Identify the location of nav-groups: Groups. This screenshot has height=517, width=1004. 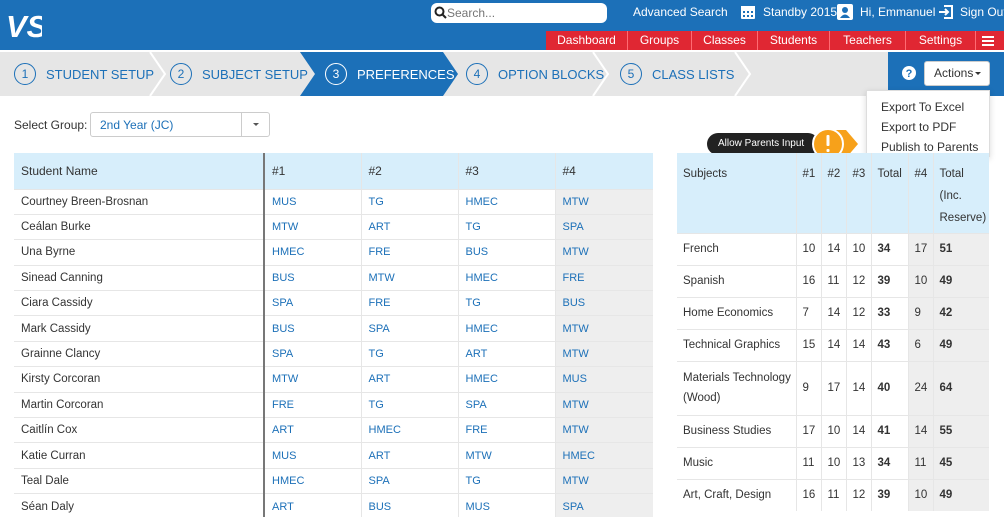
(660, 40).